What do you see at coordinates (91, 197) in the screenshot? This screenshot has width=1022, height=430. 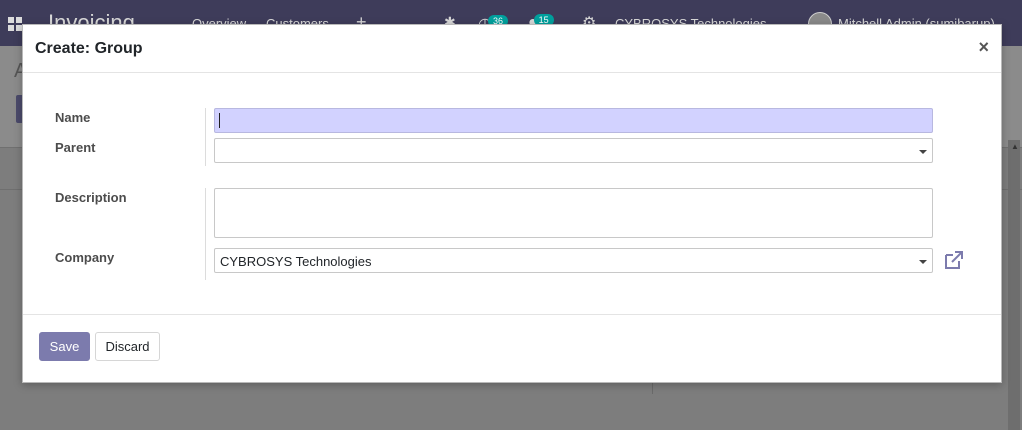 I see `description-label: Description` at bounding box center [91, 197].